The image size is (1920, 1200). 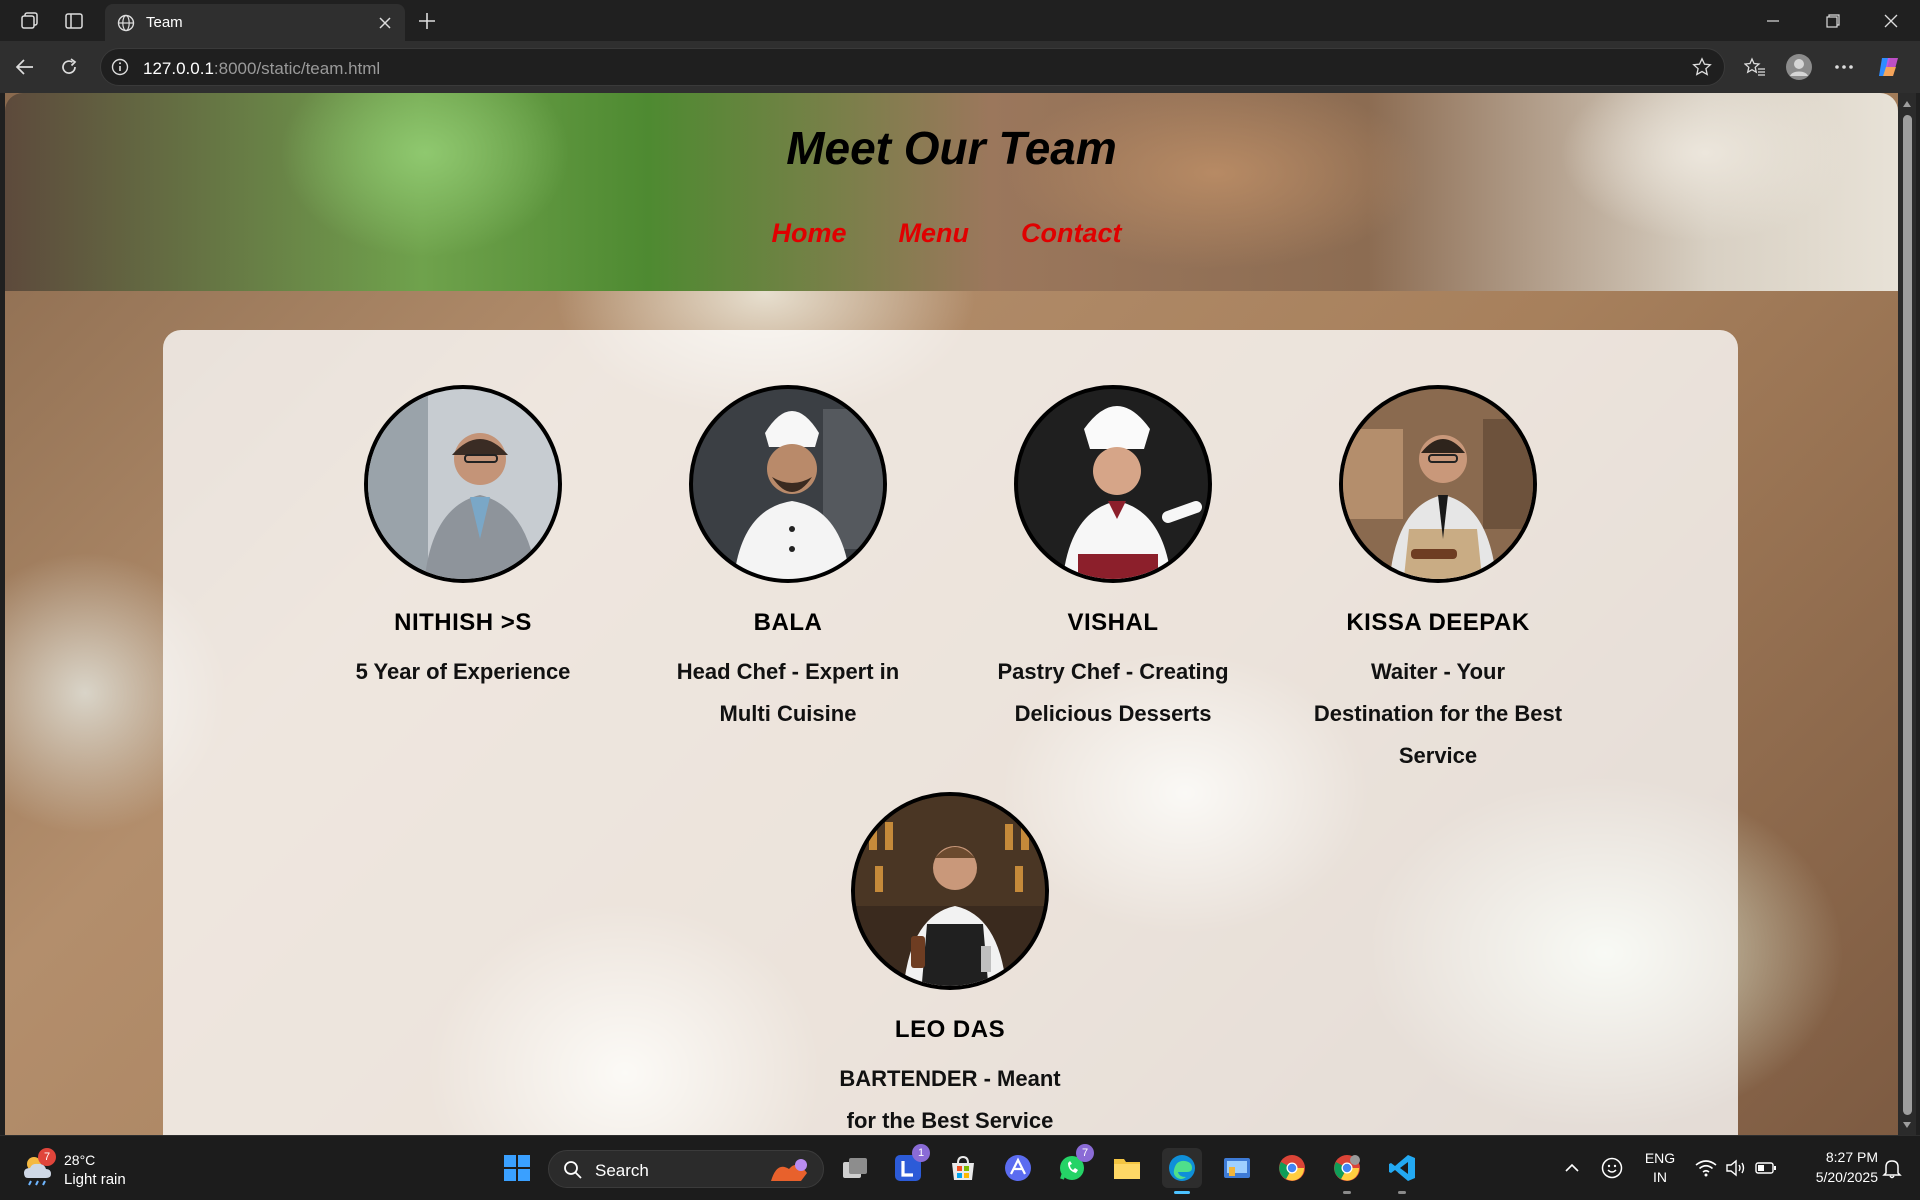 What do you see at coordinates (1182, 1171) in the screenshot?
I see `edge-browser-icon` at bounding box center [1182, 1171].